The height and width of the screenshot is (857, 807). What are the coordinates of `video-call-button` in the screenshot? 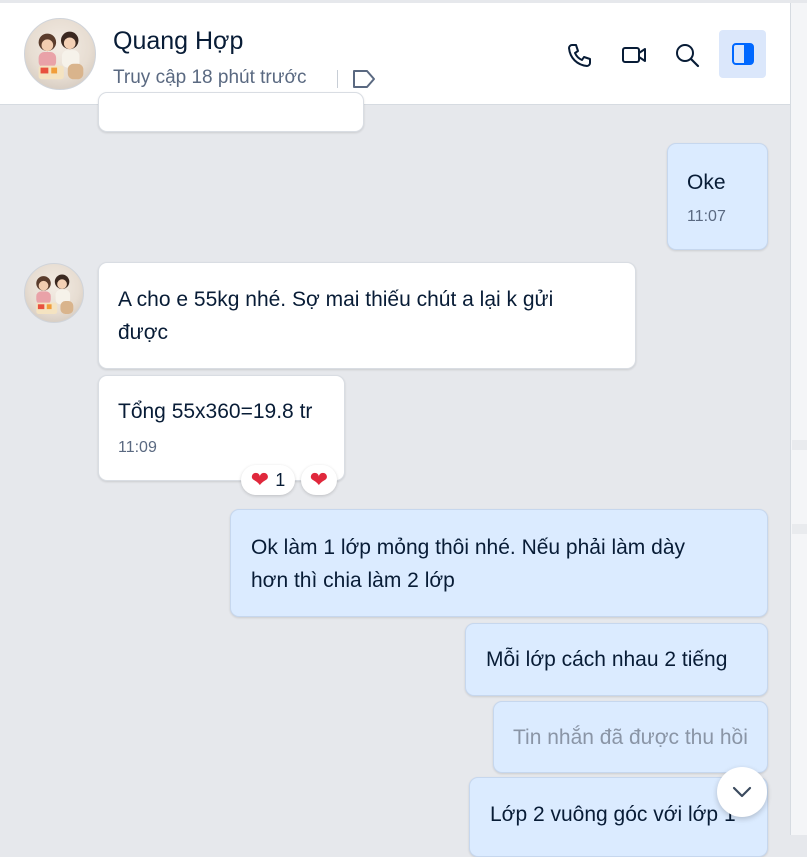 It's located at (634, 55).